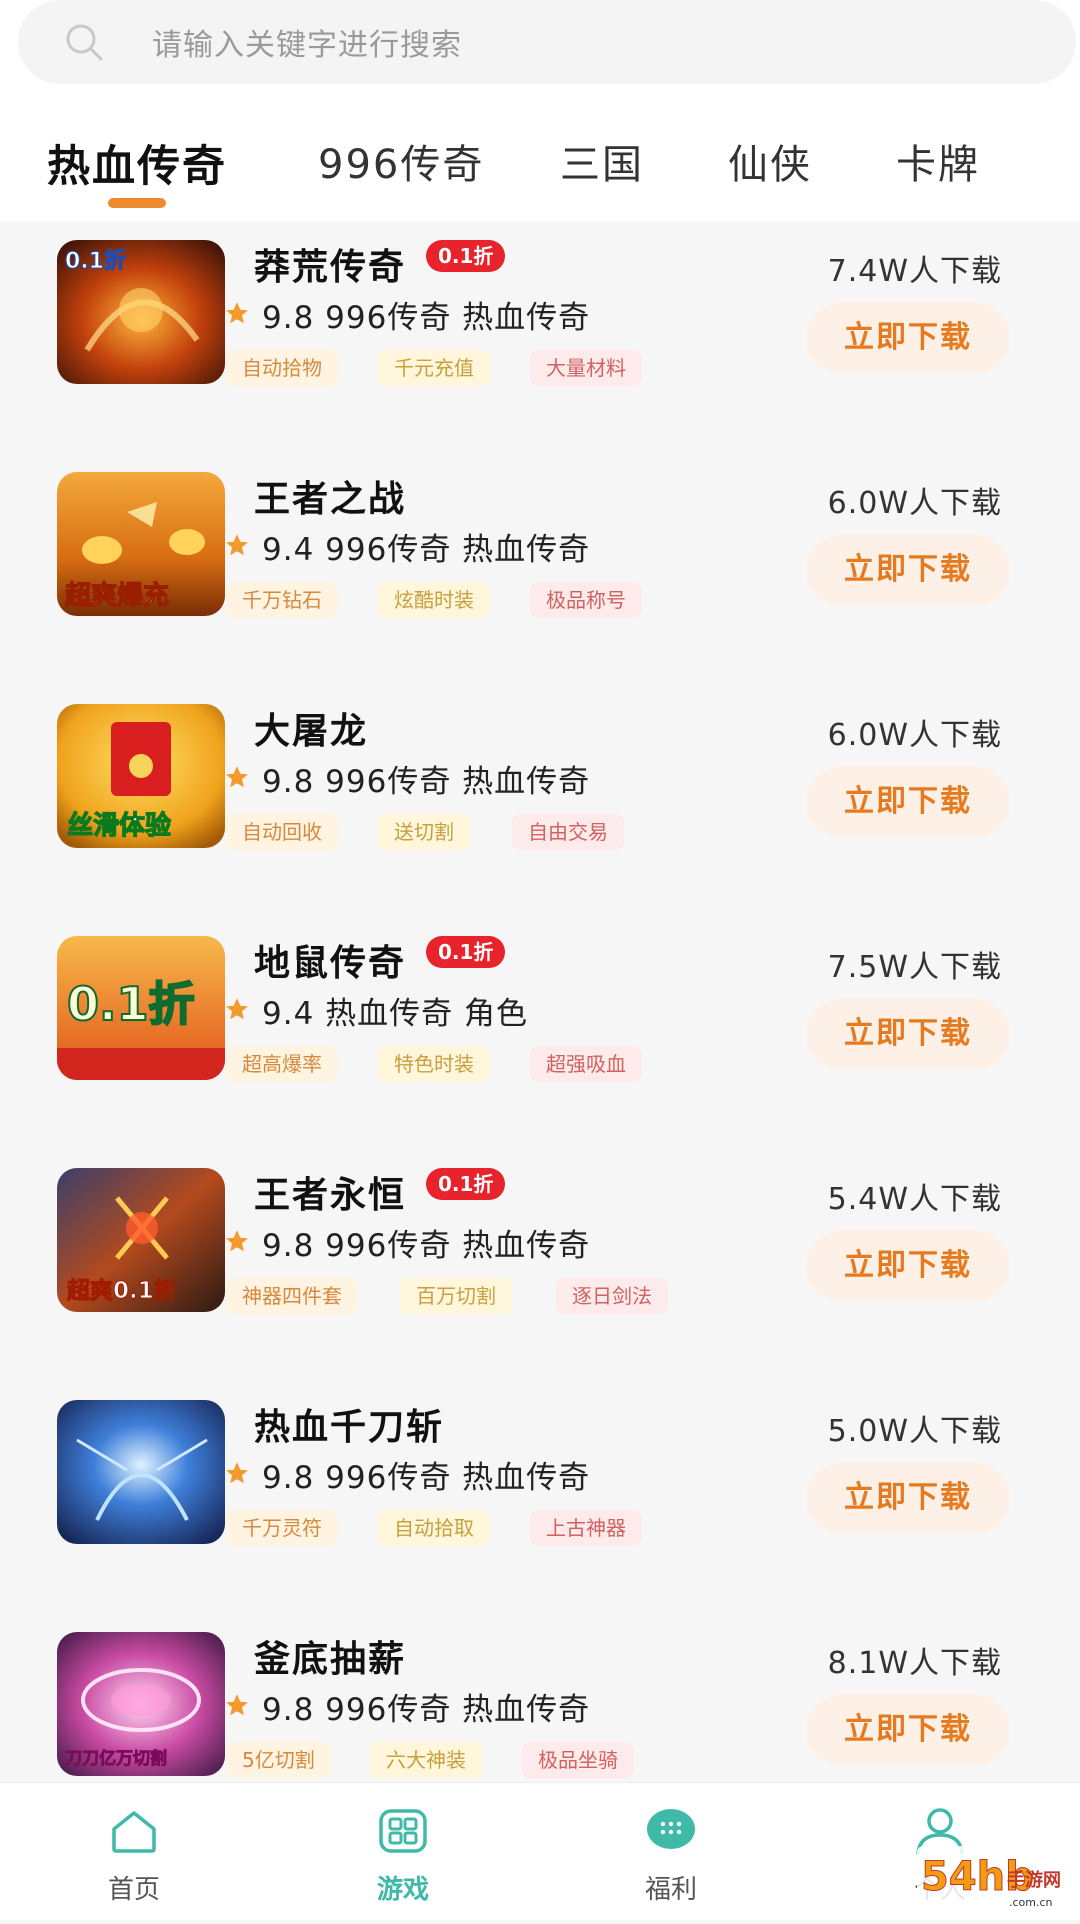  What do you see at coordinates (116, 1758) in the screenshot?
I see `thumb-text: 刀刀亿万切割` at bounding box center [116, 1758].